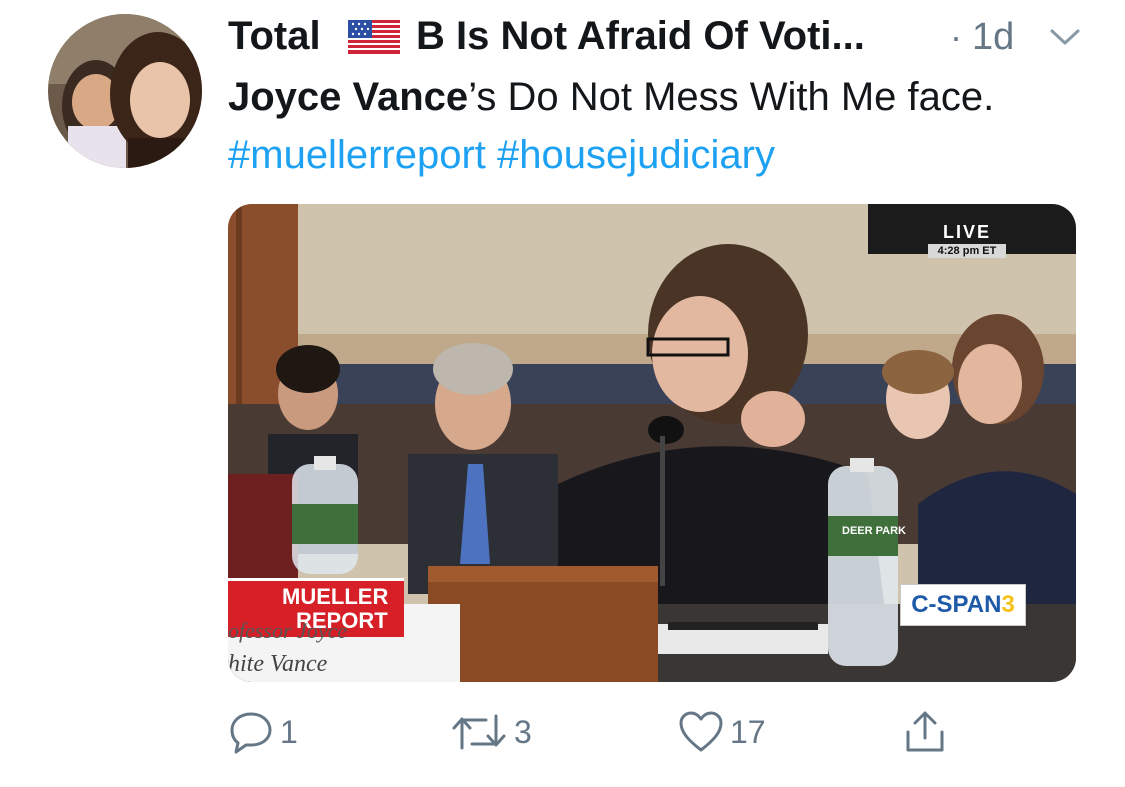 This screenshot has width=1125, height=787. Describe the element at coordinates (357, 155) in the screenshot. I see `hashtag-muellerreport: #muellerreport` at that location.